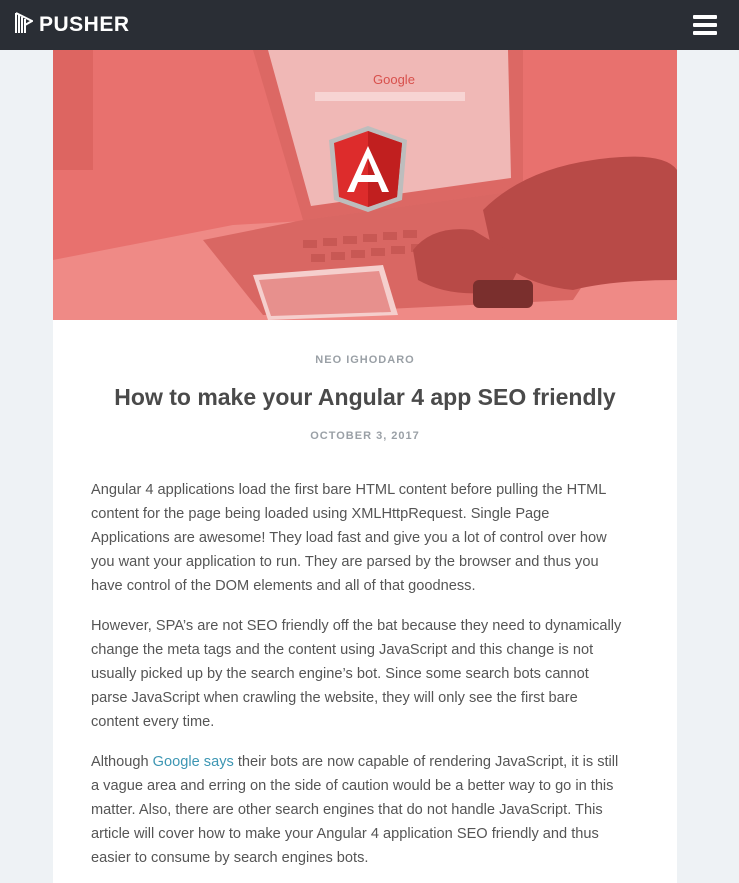 The image size is (739, 883). What do you see at coordinates (84, 24) in the screenshot?
I see `brand-name: PUSHER` at bounding box center [84, 24].